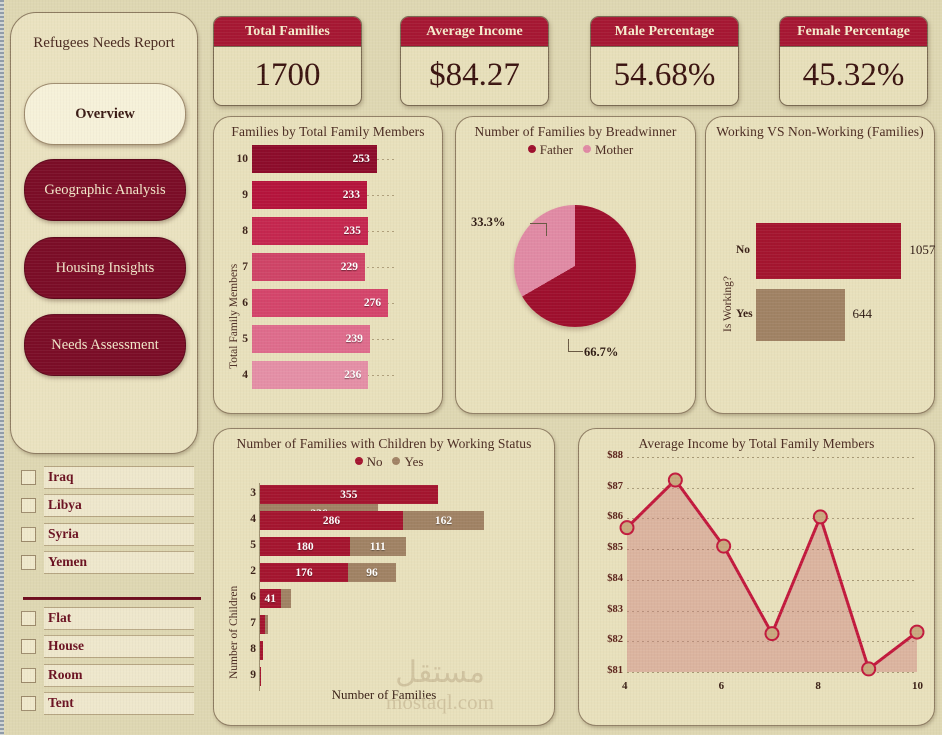 The height and width of the screenshot is (735, 942). I want to click on chart-bar-value: 253, so click(361, 159).